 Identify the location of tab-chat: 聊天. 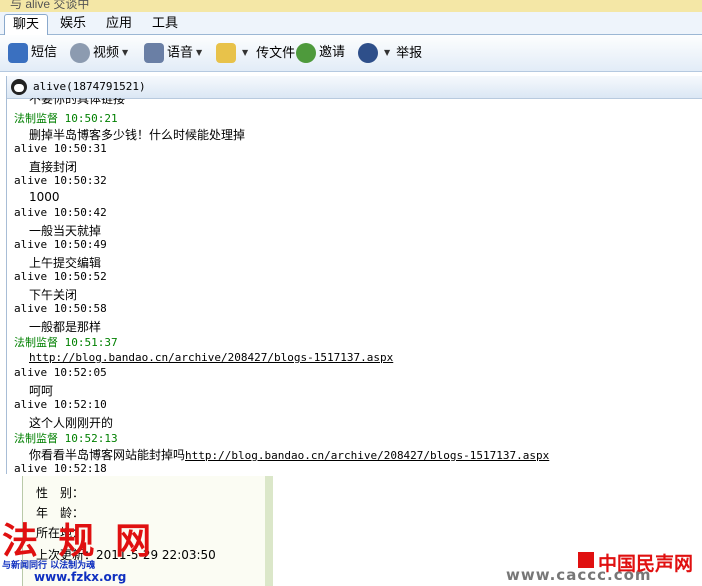
(26, 24).